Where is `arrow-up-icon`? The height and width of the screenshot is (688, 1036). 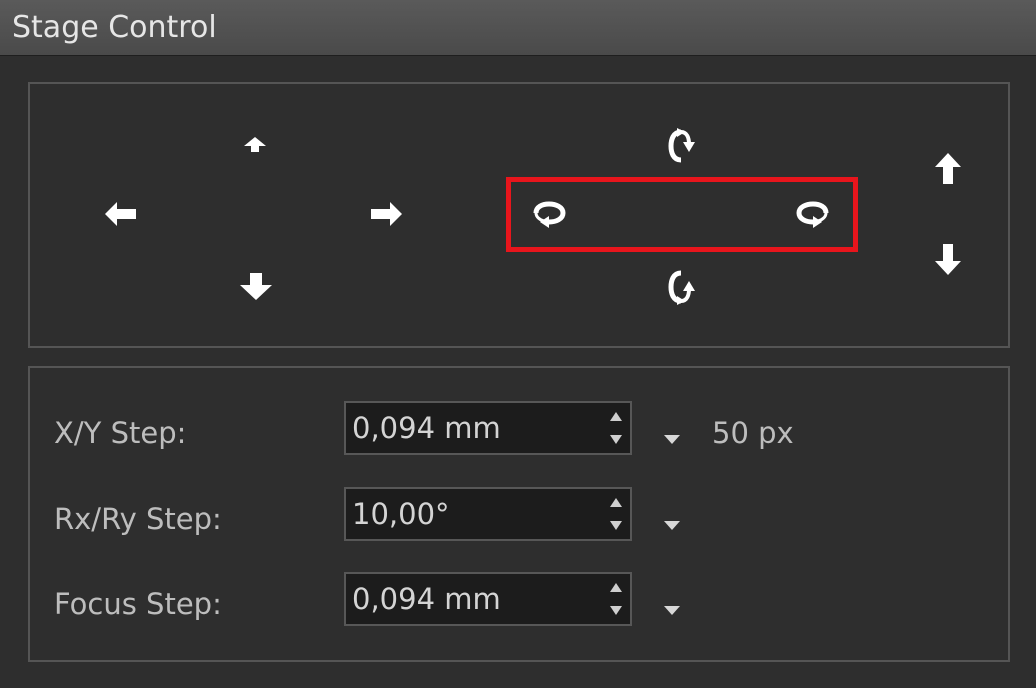
arrow-up-icon is located at coordinates (948, 168).